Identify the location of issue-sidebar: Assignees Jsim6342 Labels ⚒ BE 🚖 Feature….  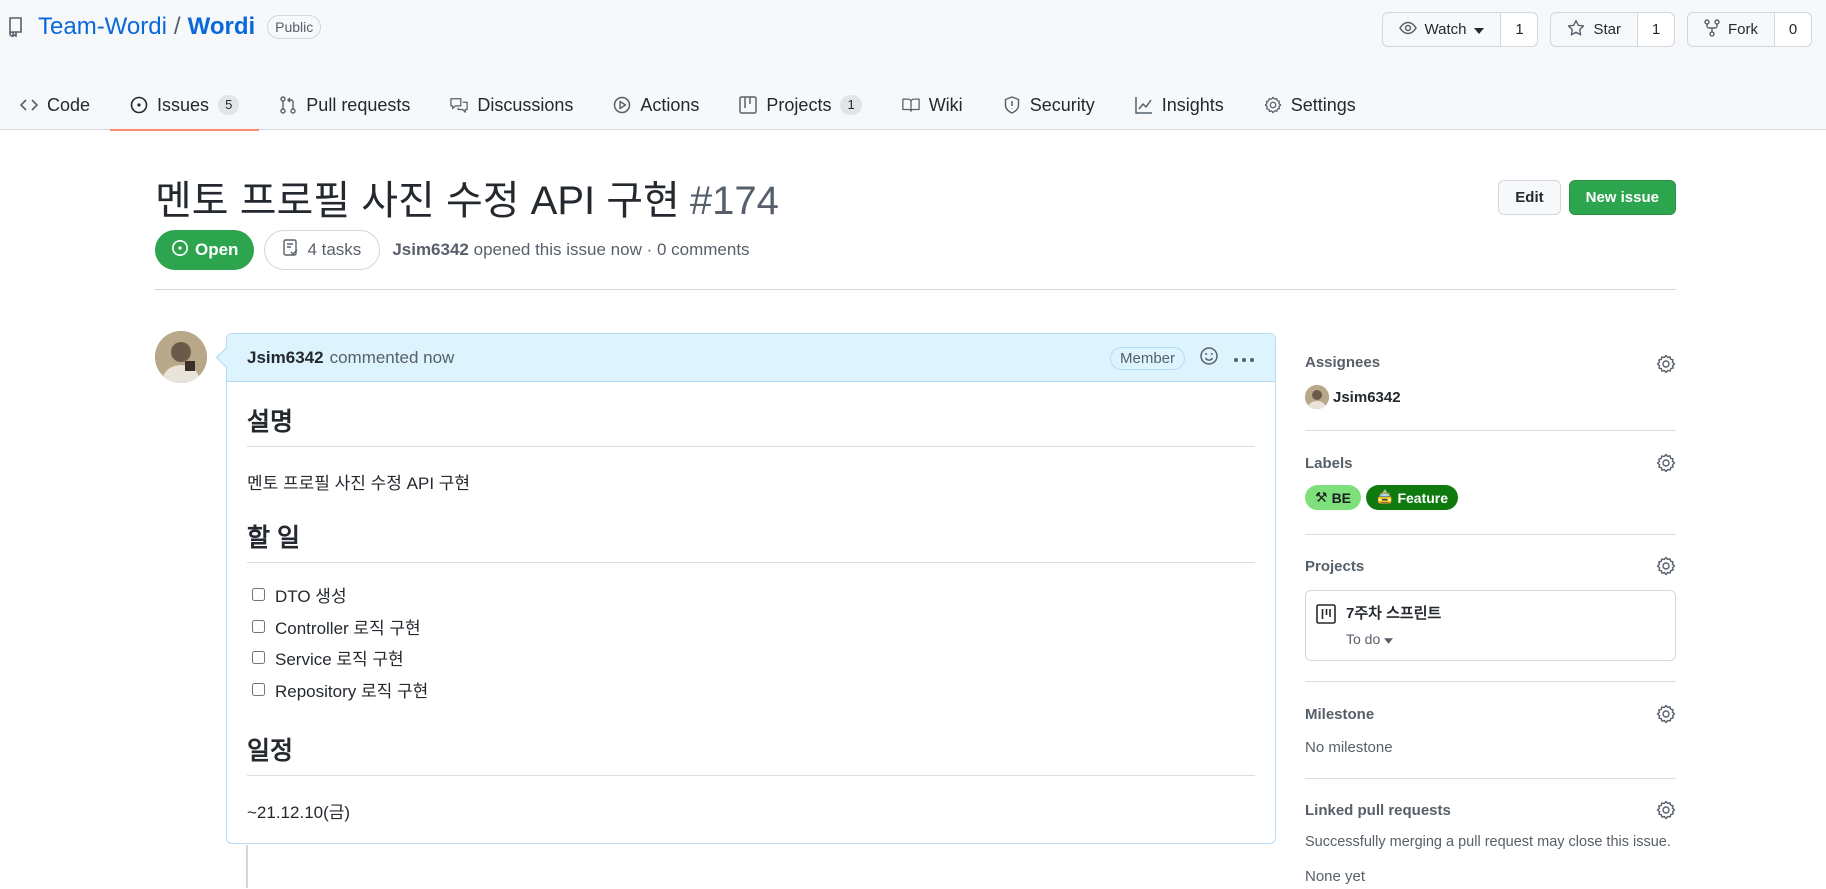
(1490, 614).